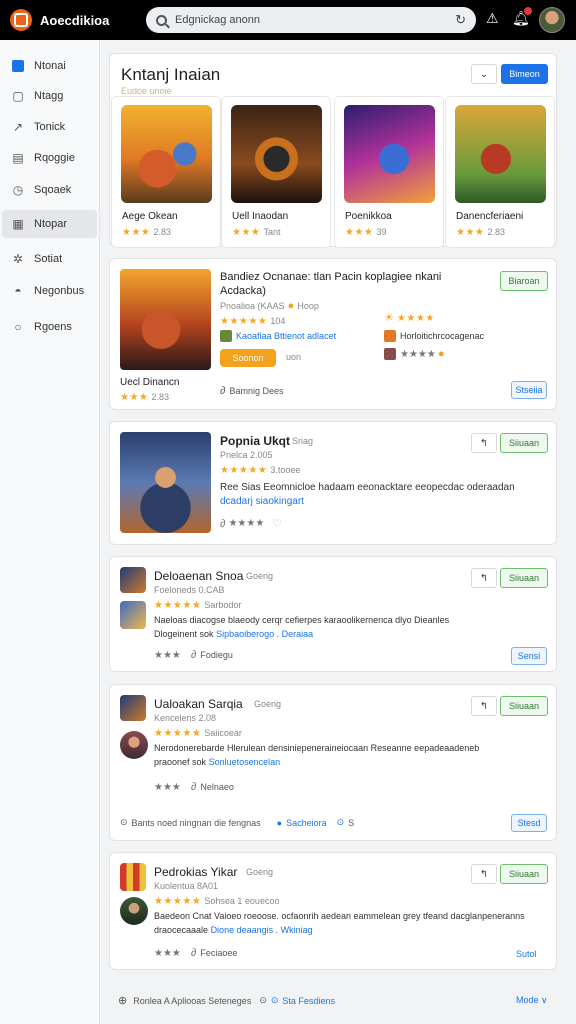  What do you see at coordinates (262, 501) in the screenshot?
I see `app-description-link: dcadarj siaokingart` at bounding box center [262, 501].